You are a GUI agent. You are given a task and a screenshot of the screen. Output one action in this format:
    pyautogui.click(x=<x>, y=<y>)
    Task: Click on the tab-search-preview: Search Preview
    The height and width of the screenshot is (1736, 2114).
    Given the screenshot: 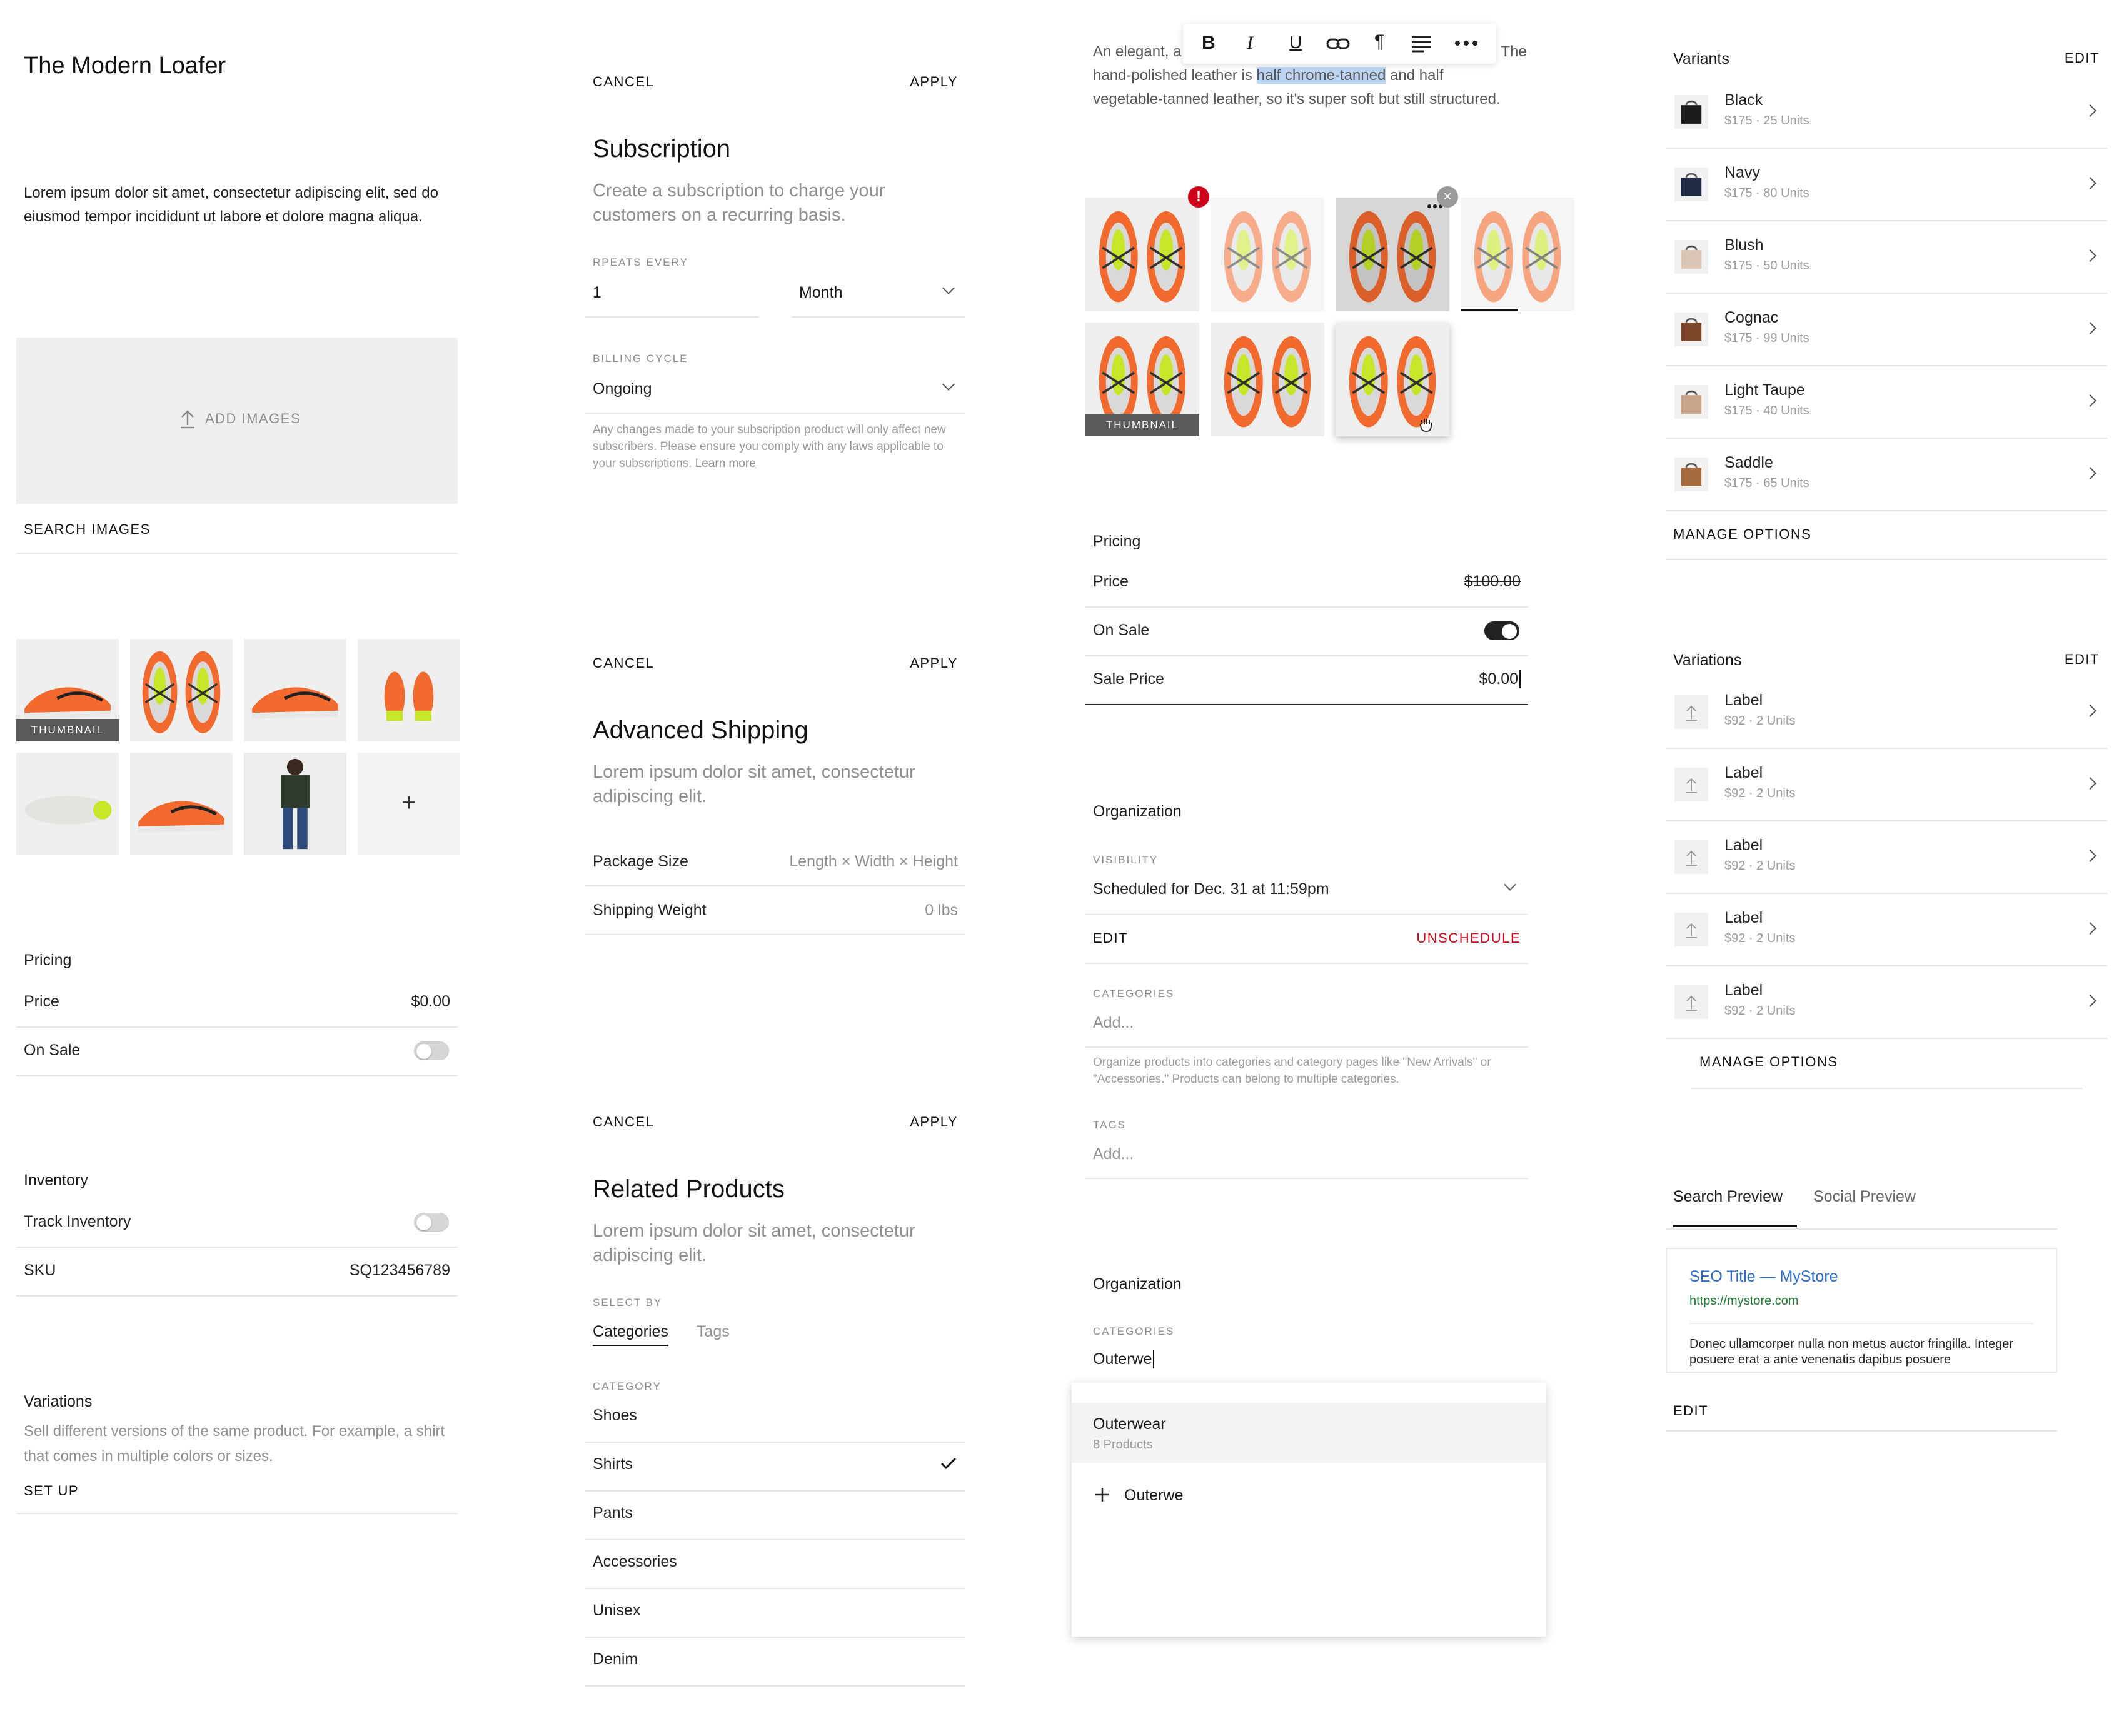 What is the action you would take?
    pyautogui.click(x=1735, y=1207)
    